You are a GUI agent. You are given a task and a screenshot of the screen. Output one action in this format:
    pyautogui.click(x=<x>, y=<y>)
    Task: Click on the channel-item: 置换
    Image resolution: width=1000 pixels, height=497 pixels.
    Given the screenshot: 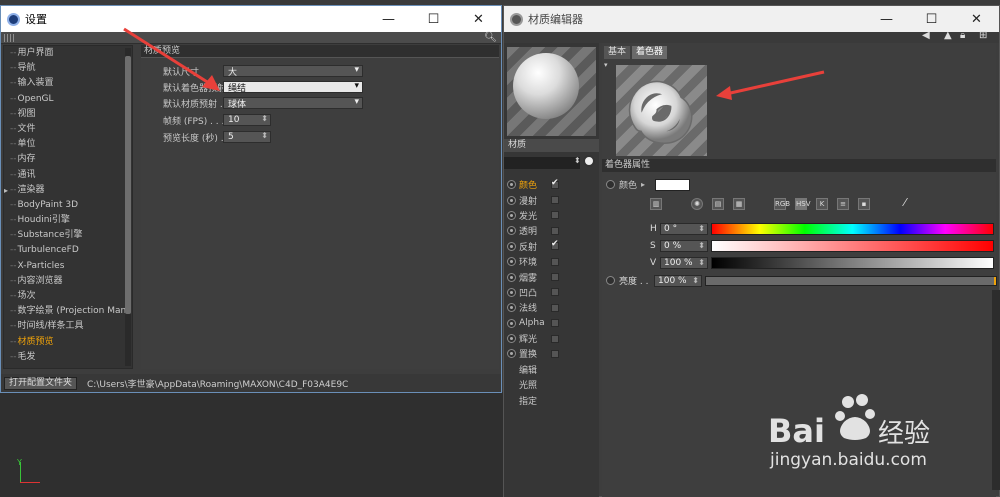 What is the action you would take?
    pyautogui.click(x=551, y=353)
    